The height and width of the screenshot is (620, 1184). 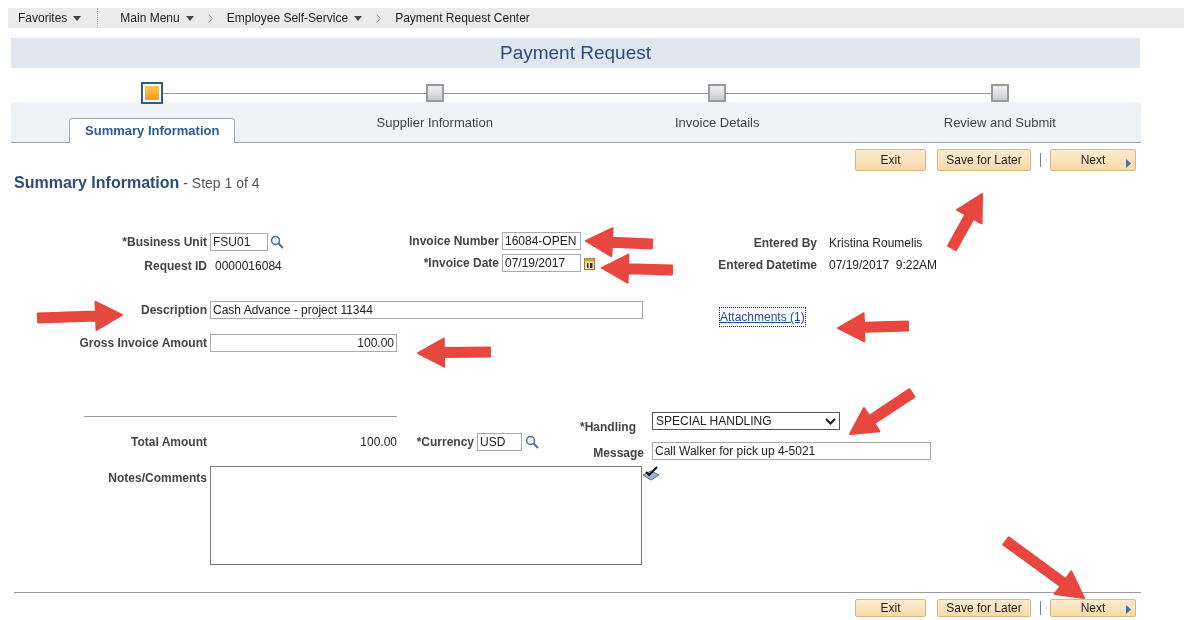 I want to click on step-tab: Summary Information, so click(x=152, y=130).